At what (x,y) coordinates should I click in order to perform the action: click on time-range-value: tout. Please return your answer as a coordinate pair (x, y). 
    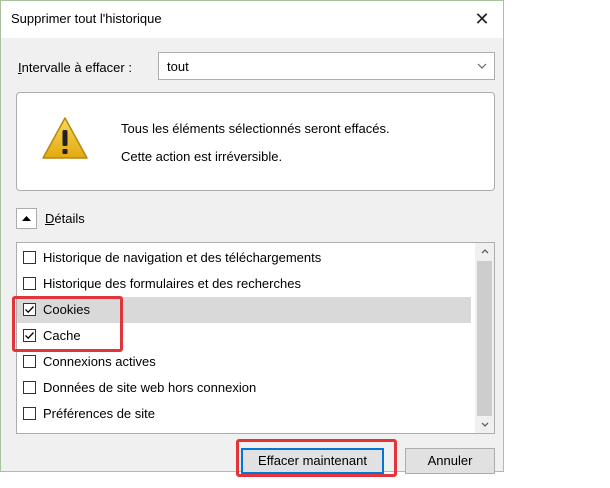
    Looking at the image, I should click on (178, 66).